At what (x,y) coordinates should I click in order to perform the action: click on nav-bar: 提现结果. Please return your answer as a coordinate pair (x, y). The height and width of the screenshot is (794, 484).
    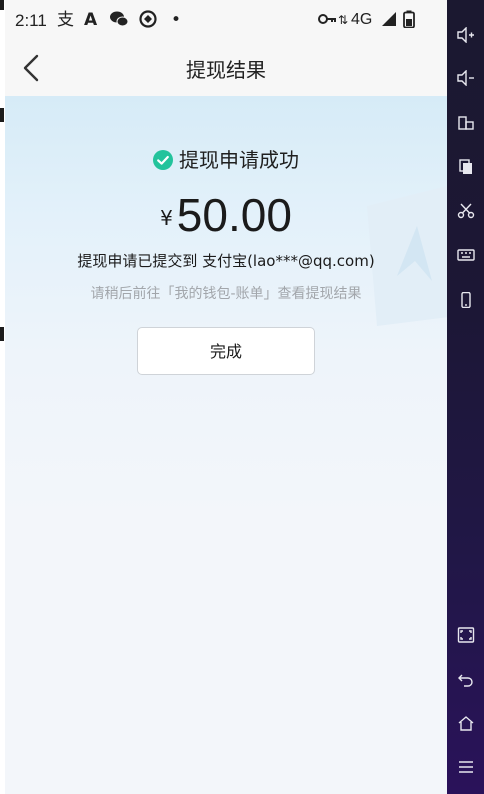
    Looking at the image, I should click on (226, 68).